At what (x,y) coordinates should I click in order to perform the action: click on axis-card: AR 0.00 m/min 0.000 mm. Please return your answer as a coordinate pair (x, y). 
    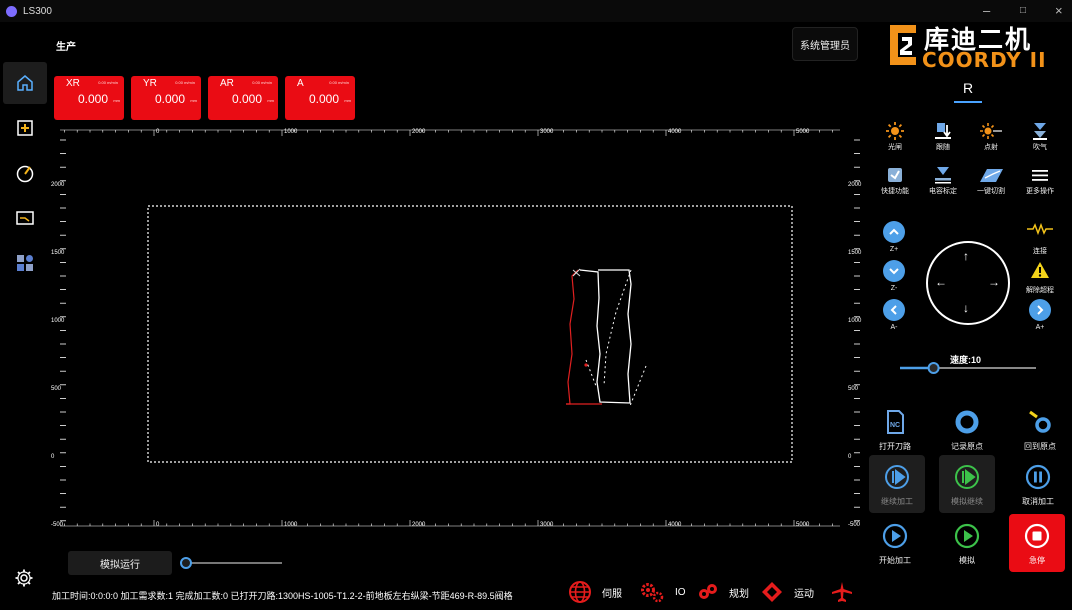
    Looking at the image, I should click on (243, 98).